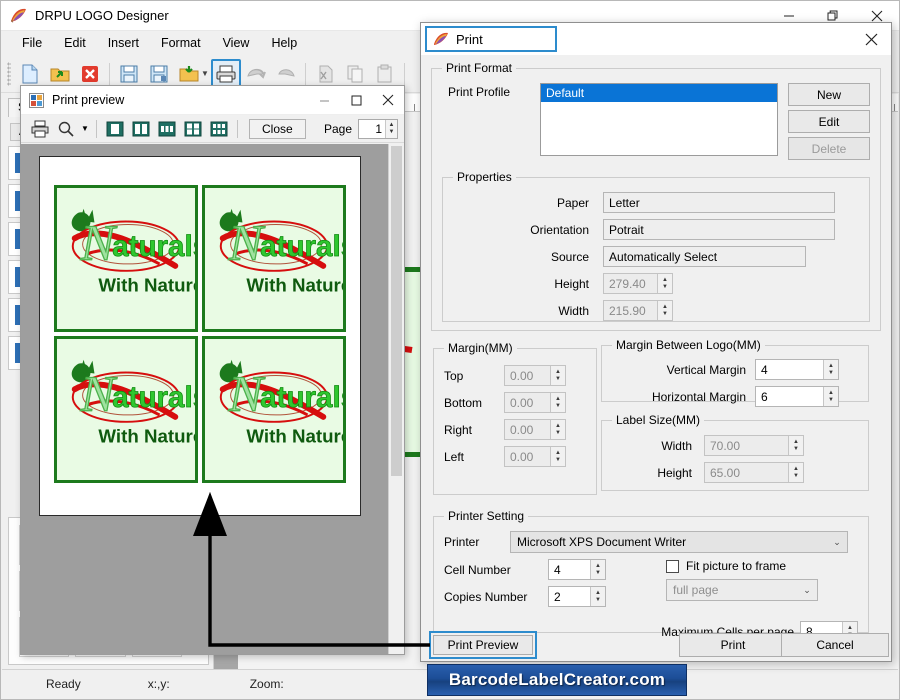 This screenshot has height=700, width=900. I want to click on copies-number-spinner-icon: ▲ ▼, so click(597, 596).